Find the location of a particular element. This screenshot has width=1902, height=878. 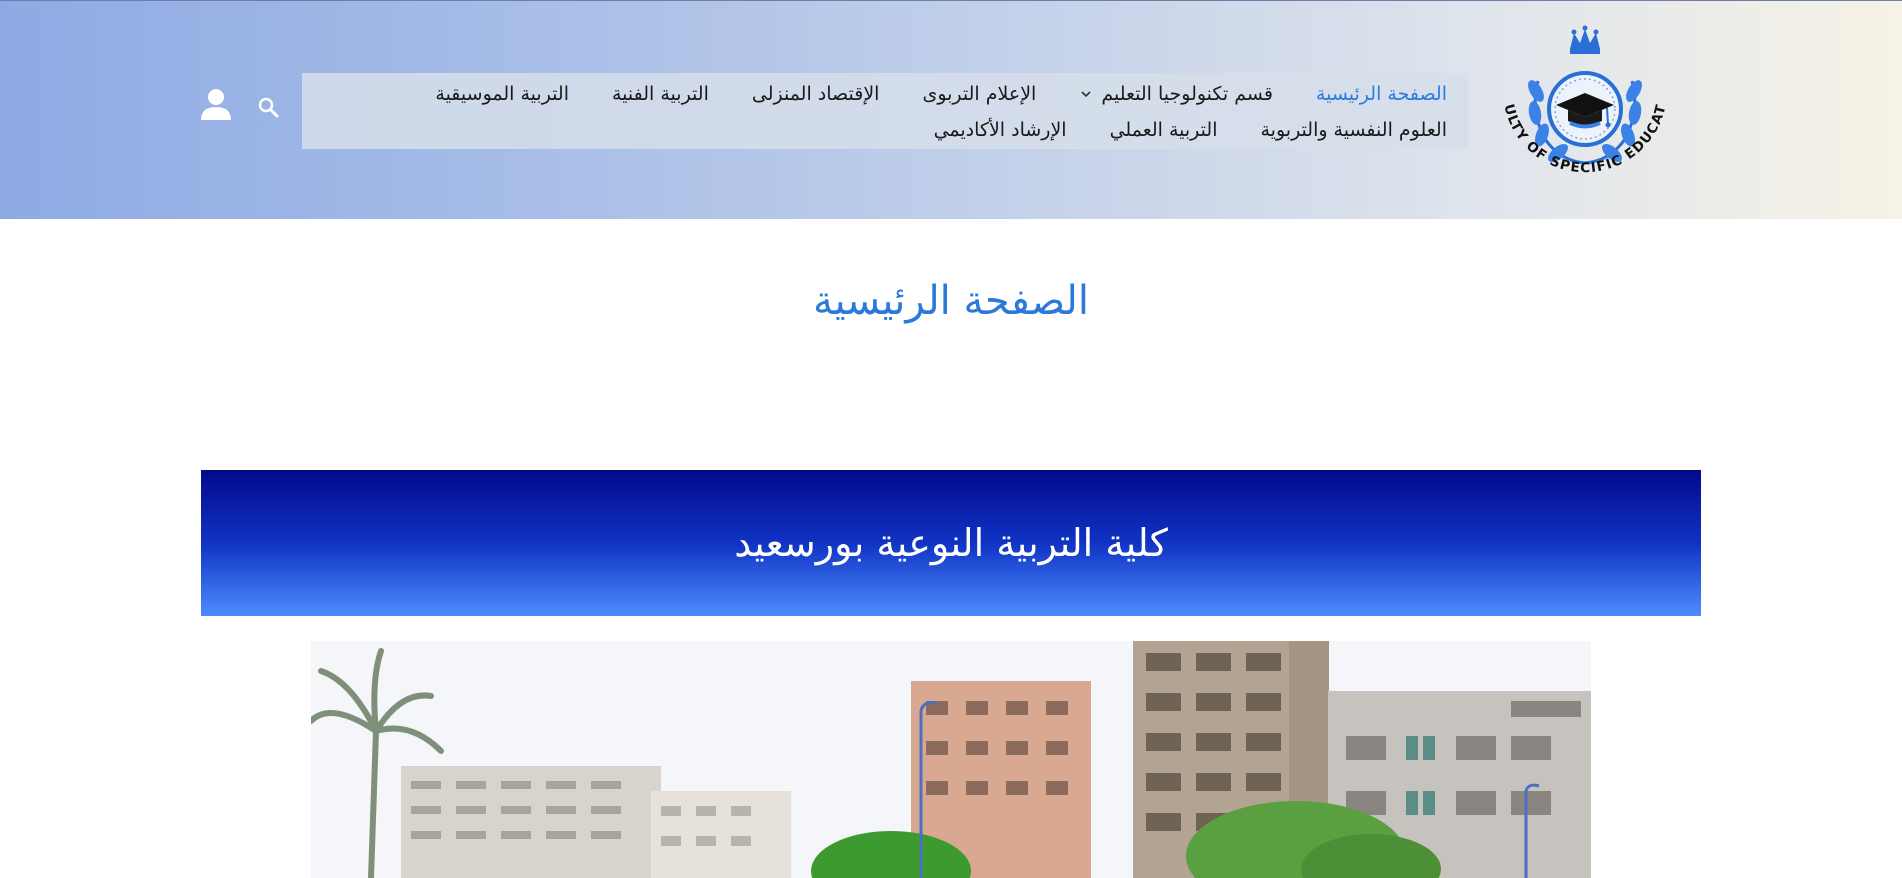

search-icon is located at coordinates (268, 107).